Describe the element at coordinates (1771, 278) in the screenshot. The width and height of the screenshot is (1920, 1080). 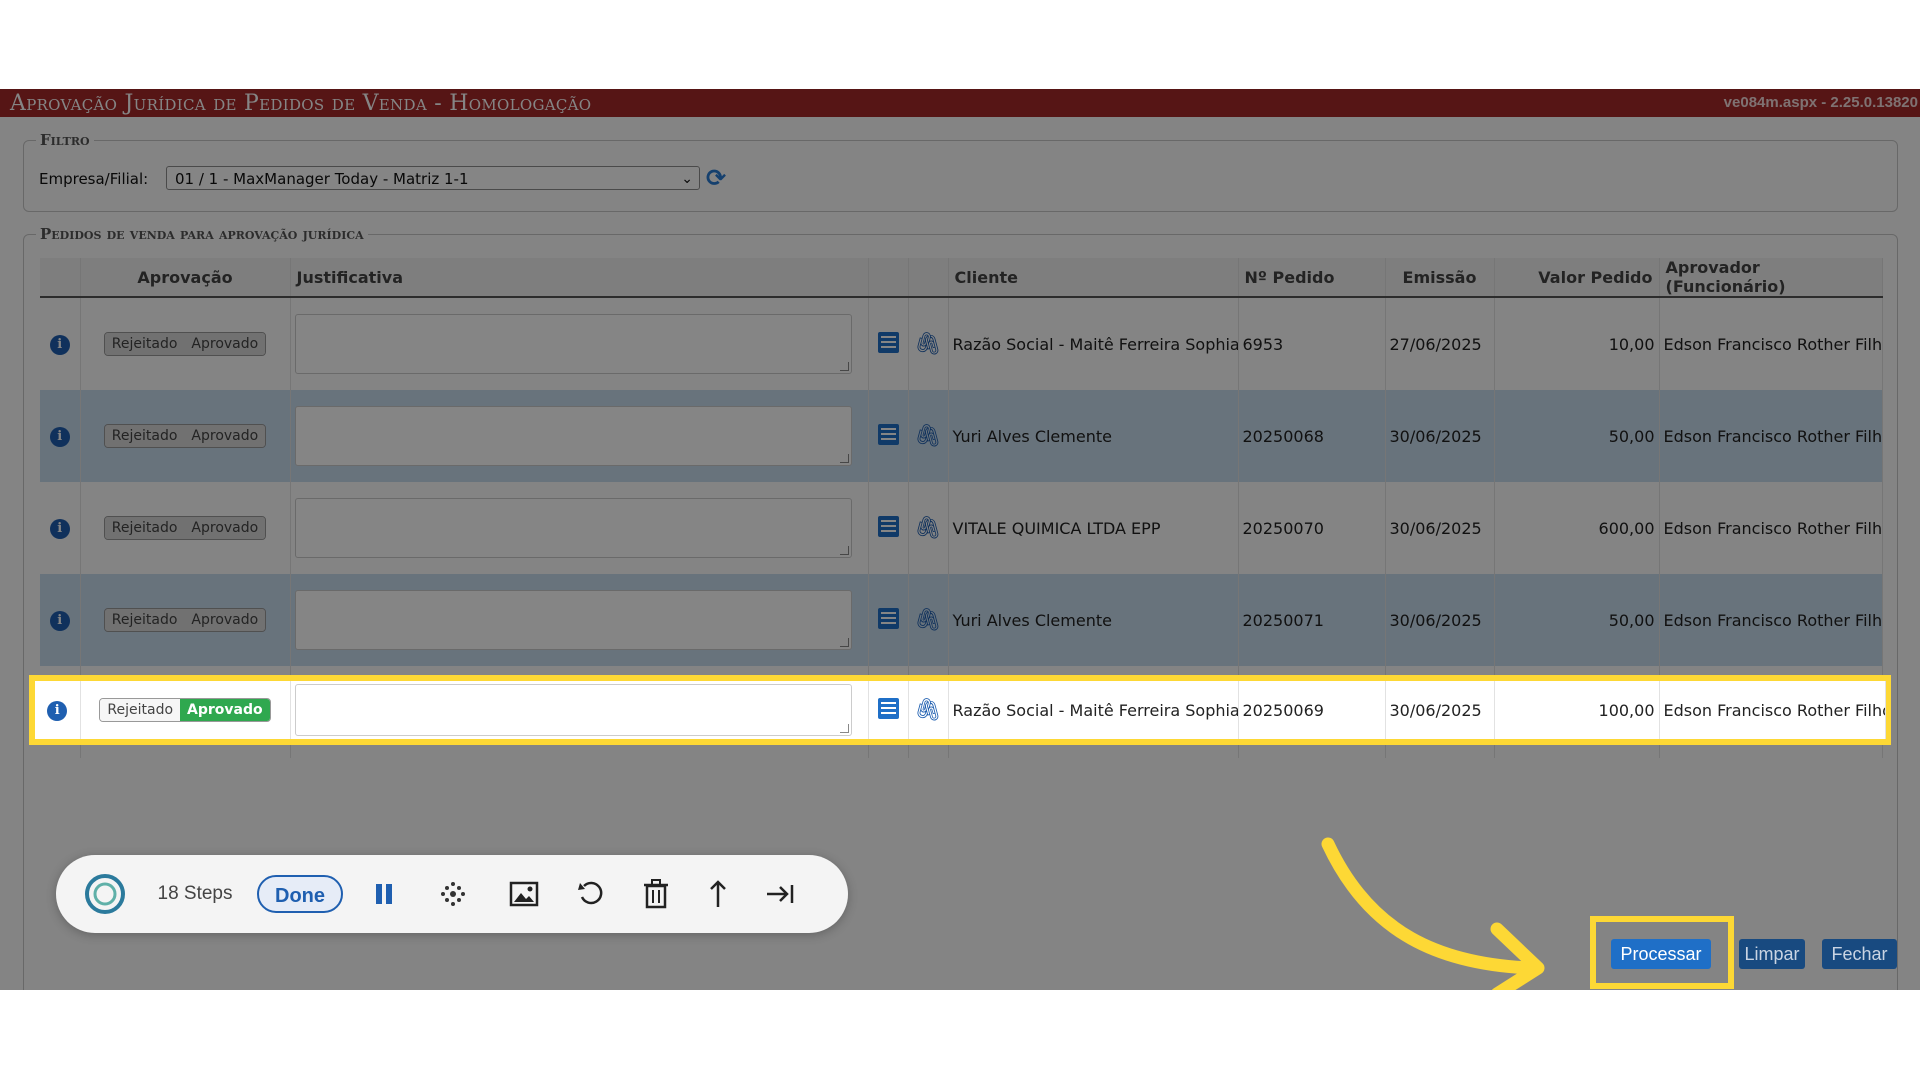
I see `col-header-aprovador: Aprovador (Funcionário)` at that location.